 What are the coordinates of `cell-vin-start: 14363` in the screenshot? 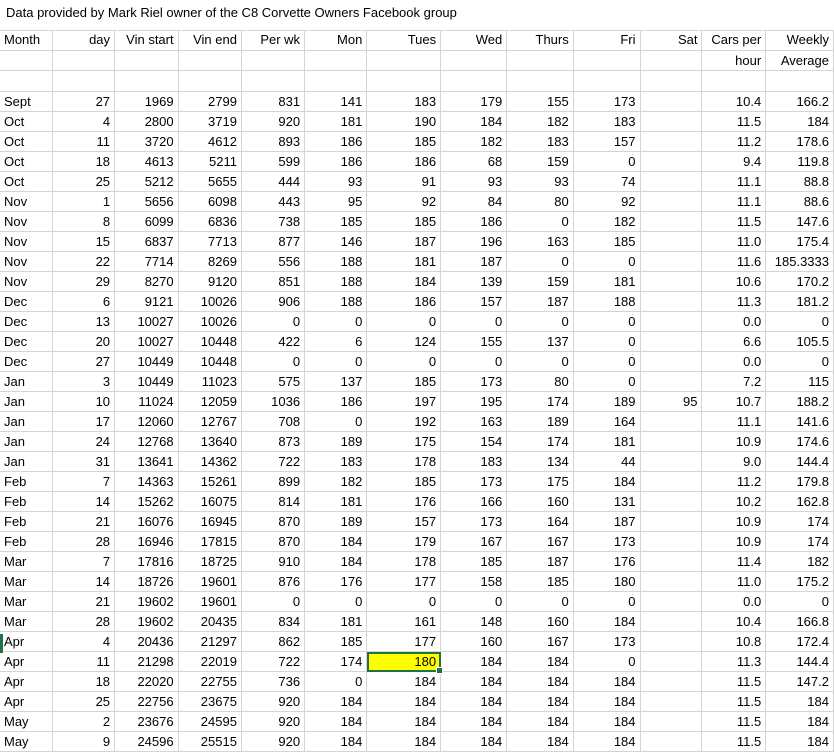 It's located at (146, 481).